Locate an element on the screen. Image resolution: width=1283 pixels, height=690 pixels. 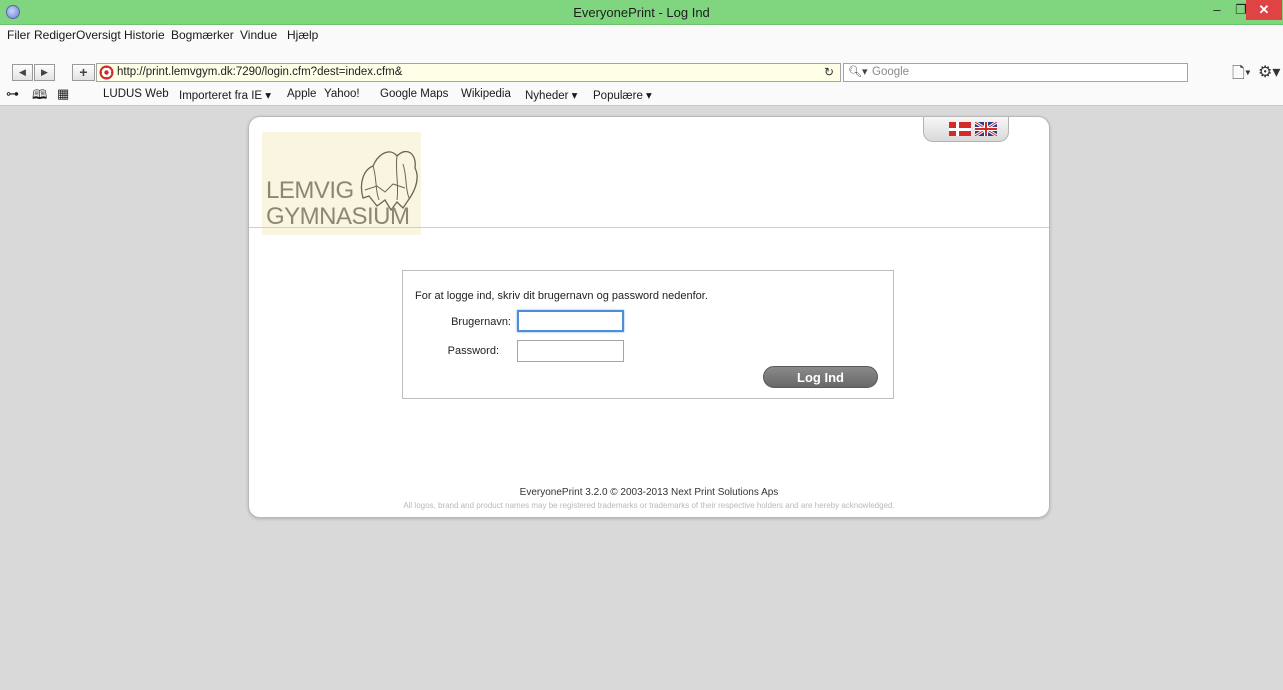
menu-historie: Historie is located at coordinates (144, 35).